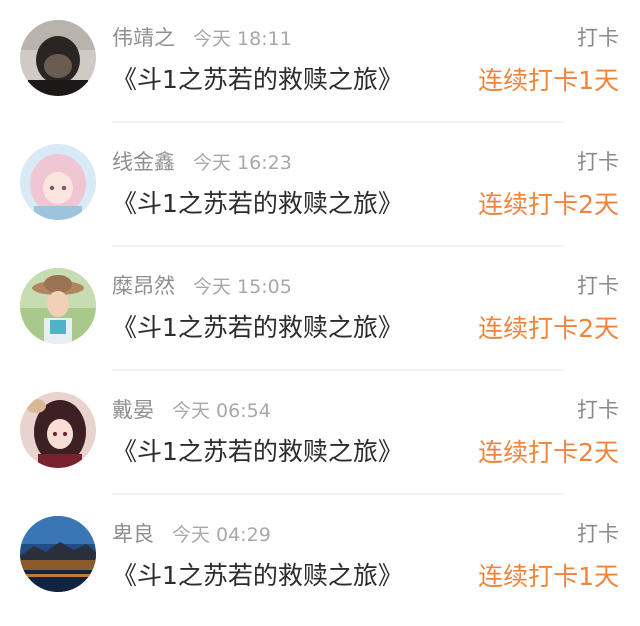 The image size is (640, 626). I want to click on anime-girl-avatar, so click(58, 430).